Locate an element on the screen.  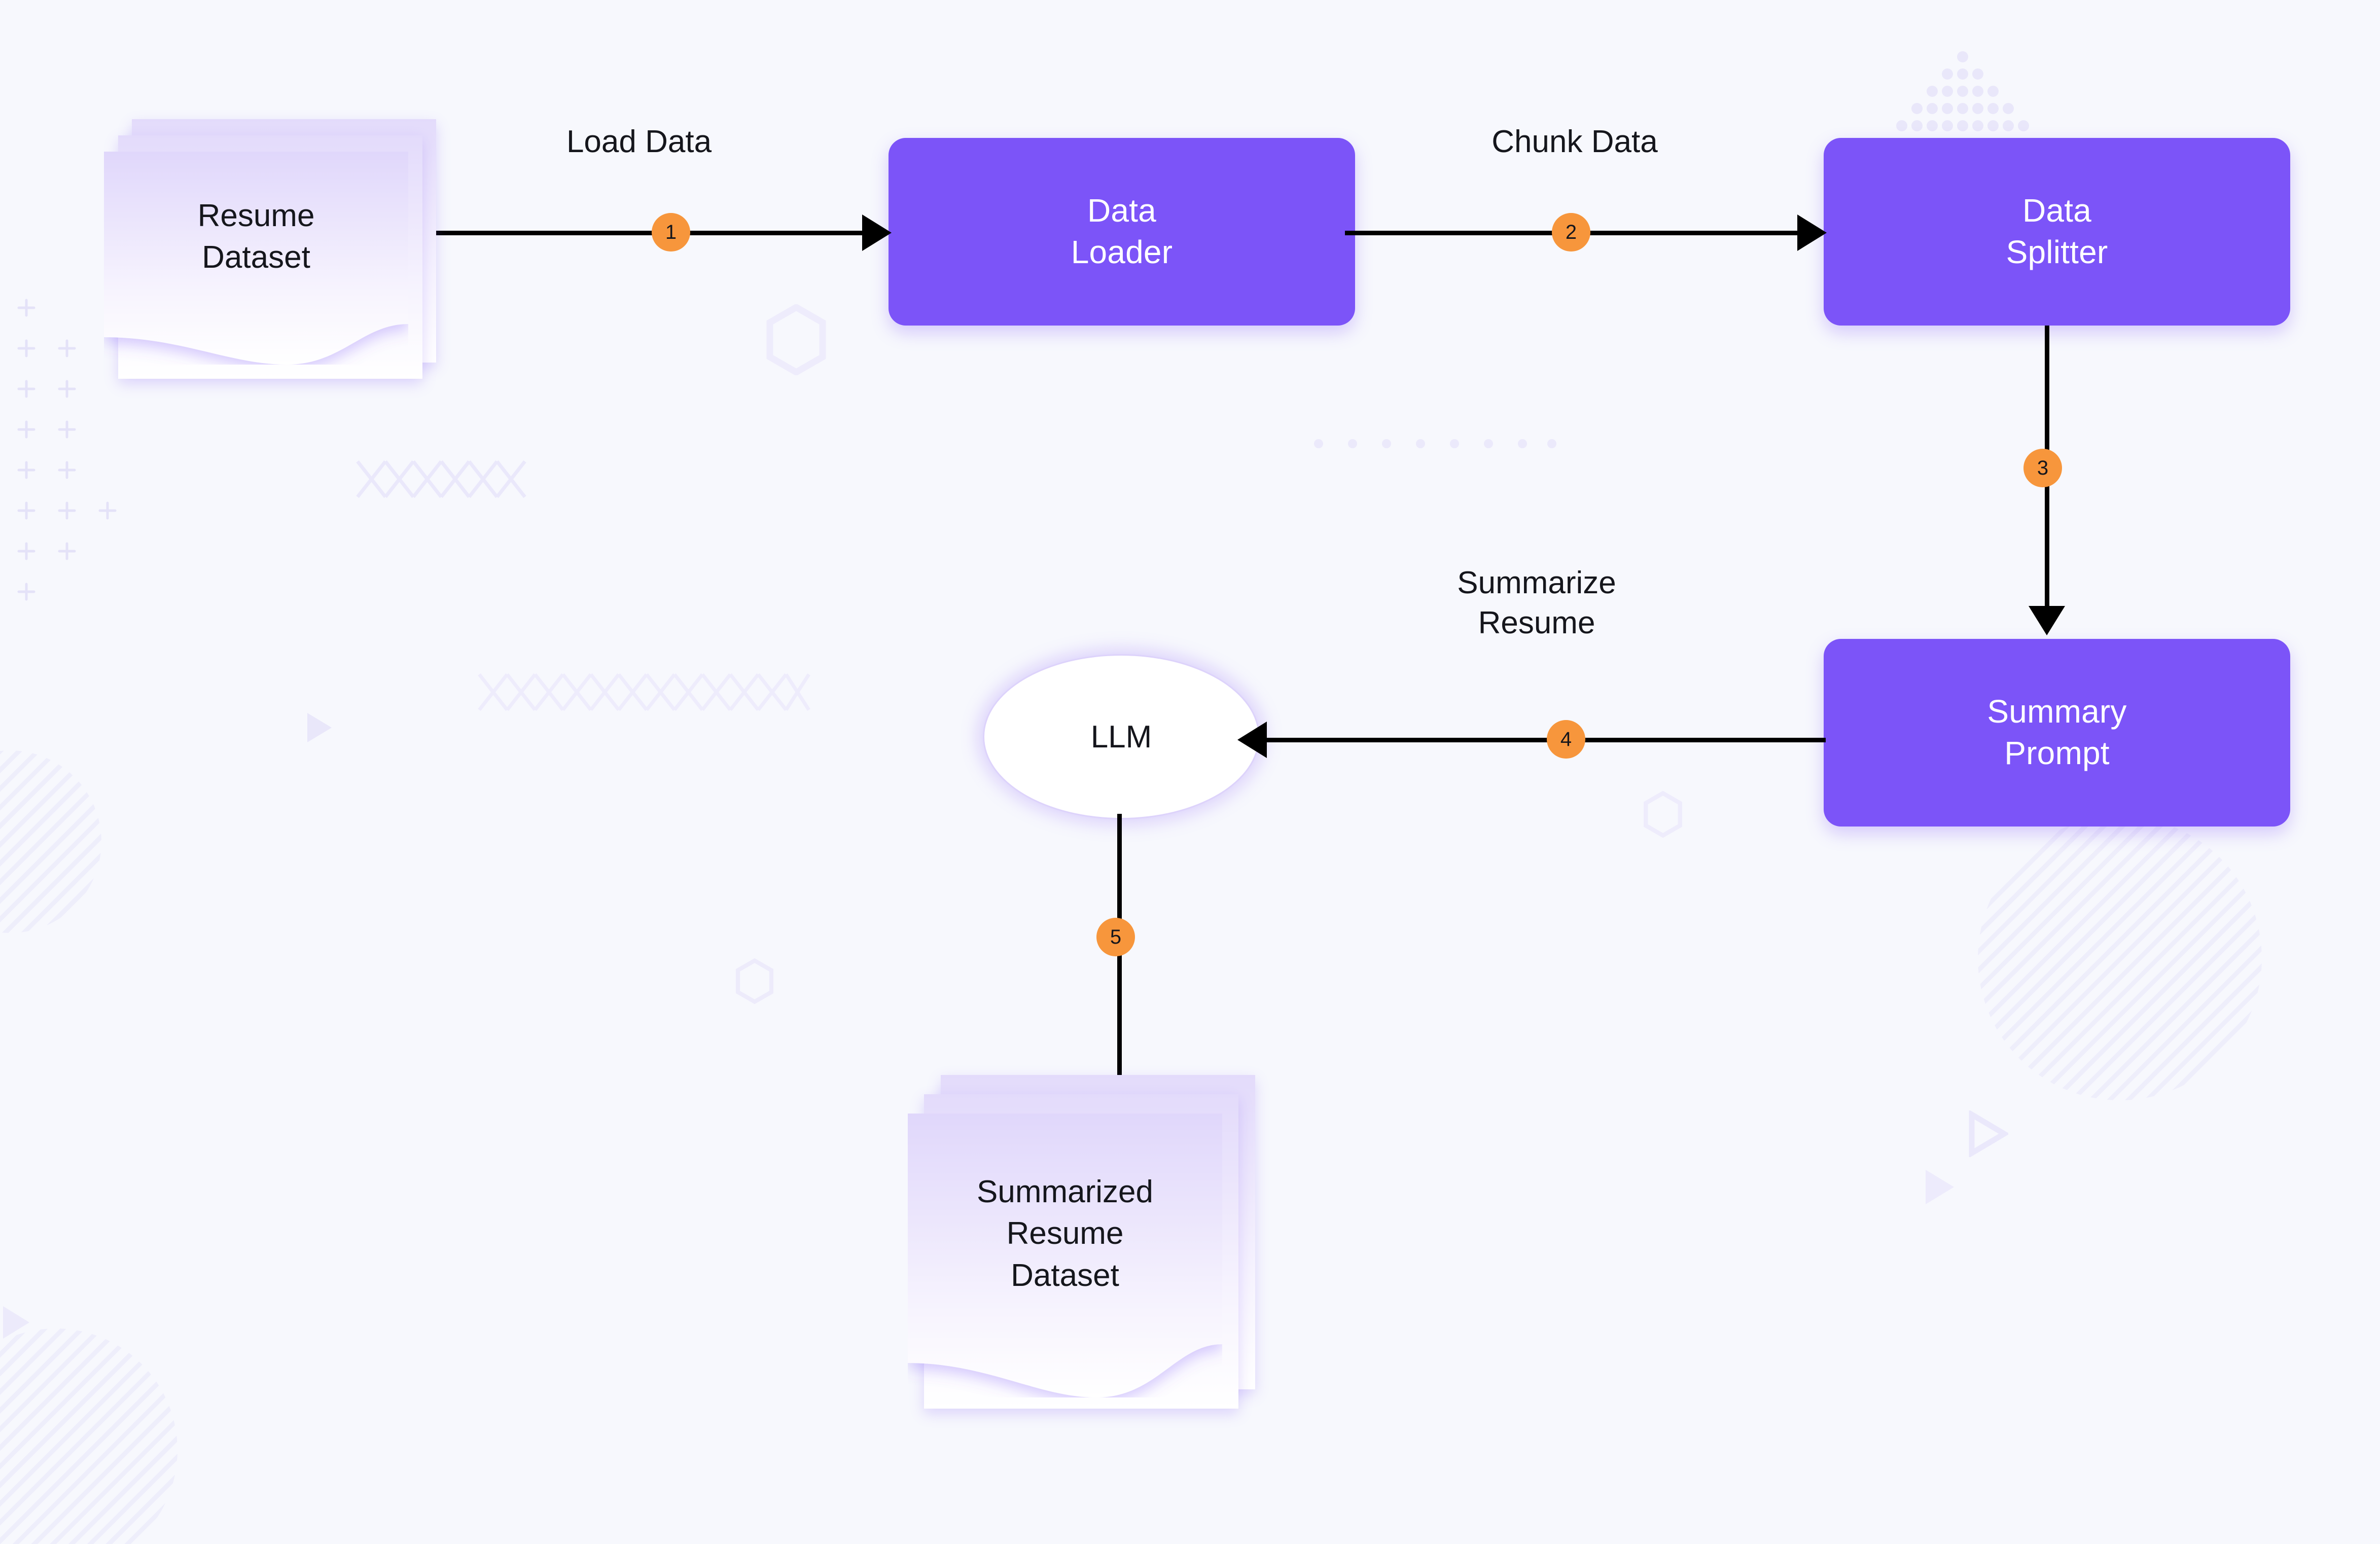
edge-4-line is located at coordinates (1546, 740).